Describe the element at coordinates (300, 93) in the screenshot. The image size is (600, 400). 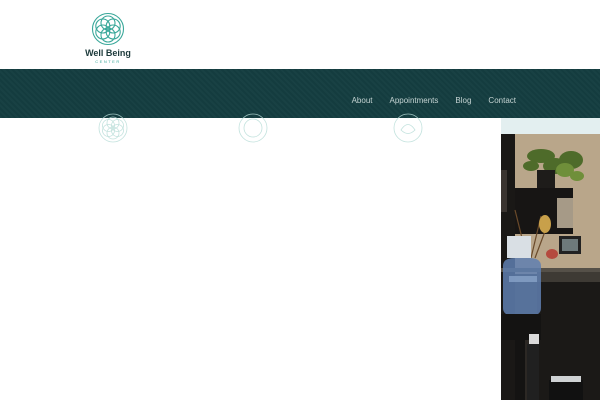
I see `main-navbar: About Appointments Blog Contact` at that location.